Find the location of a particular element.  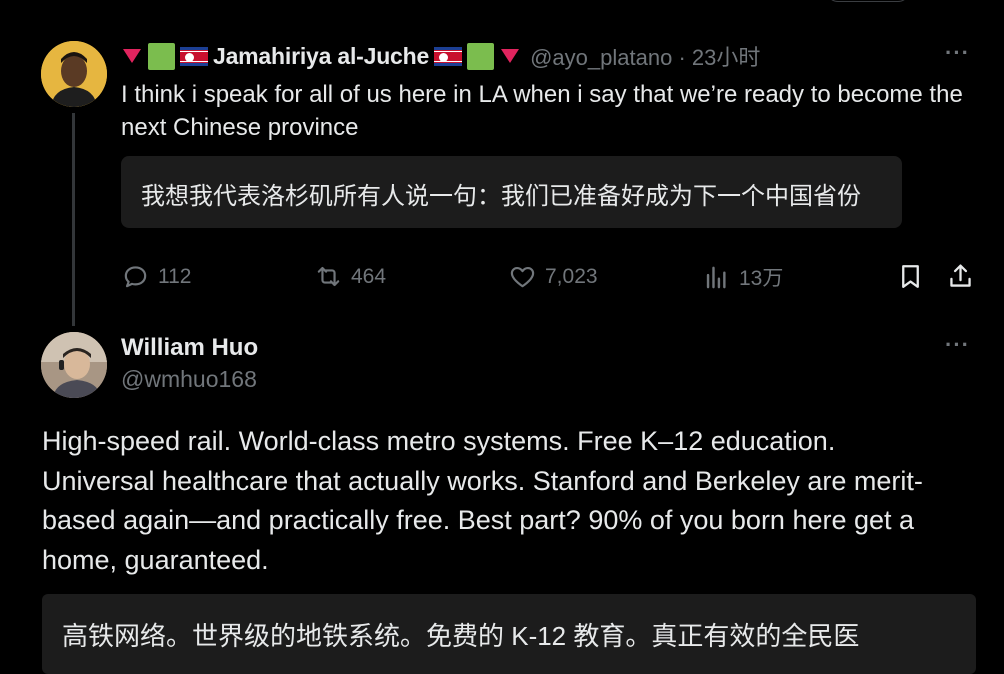

translation-box: 高铁网络。世界级的地铁系统。免费的 K-12 教育。真正有效的全民医 is located at coordinates (509, 634).